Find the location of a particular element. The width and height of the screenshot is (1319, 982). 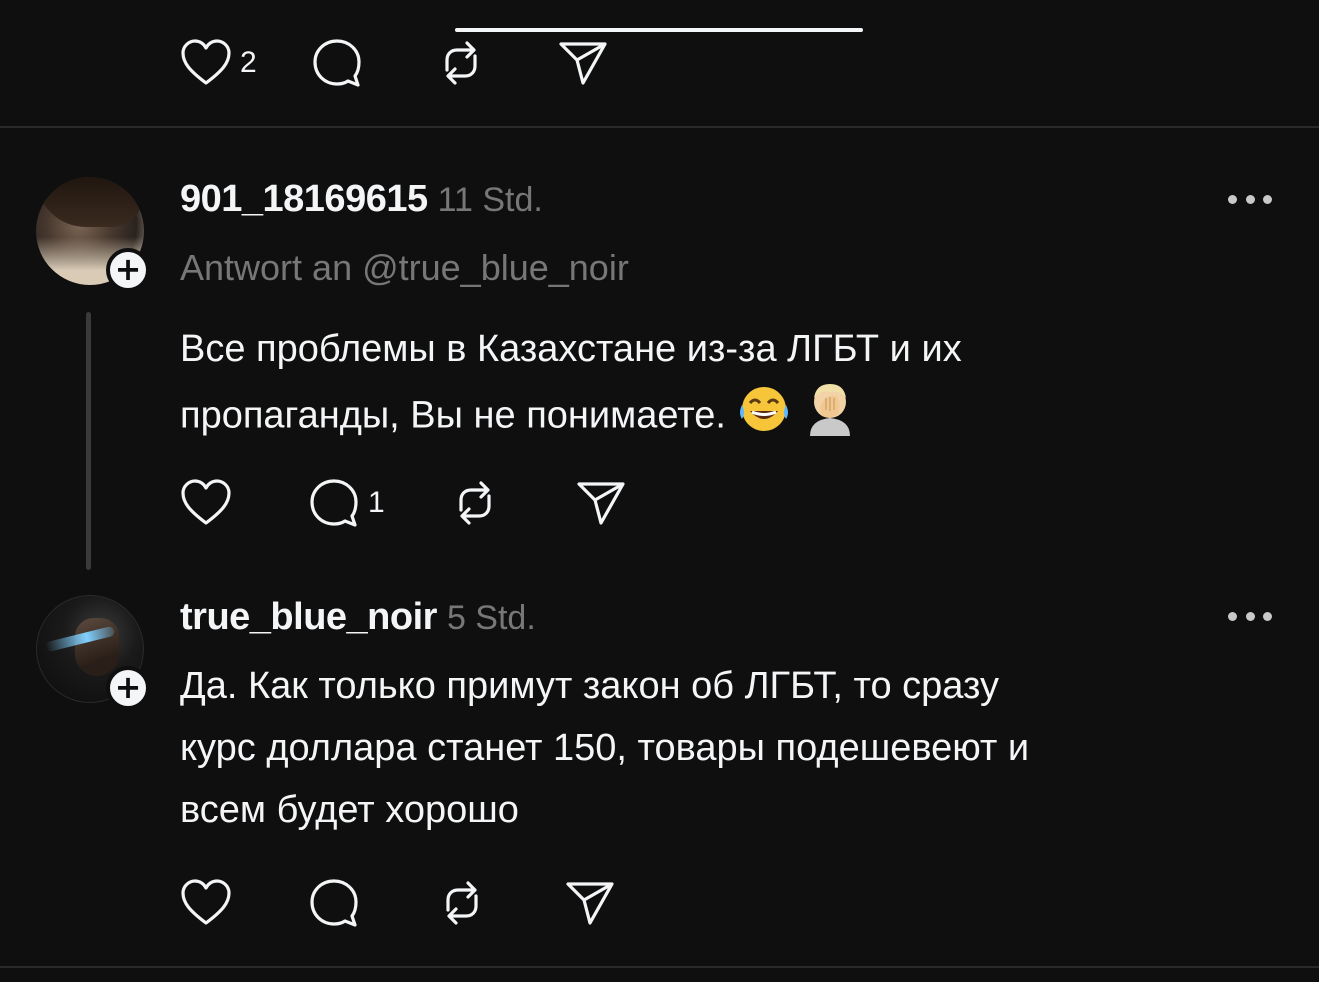

username-text: 901_18169615 is located at coordinates (304, 199).